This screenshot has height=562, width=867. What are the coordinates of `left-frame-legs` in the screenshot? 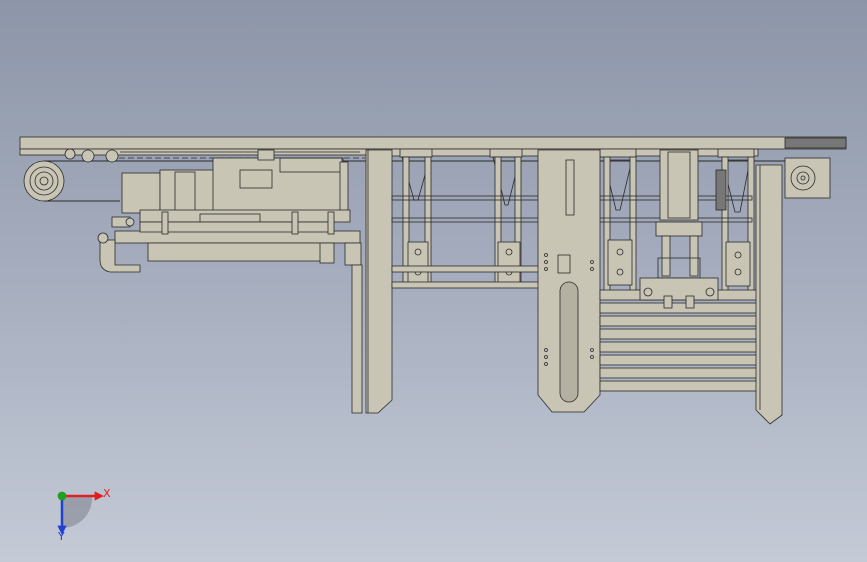 It's located at (372, 281).